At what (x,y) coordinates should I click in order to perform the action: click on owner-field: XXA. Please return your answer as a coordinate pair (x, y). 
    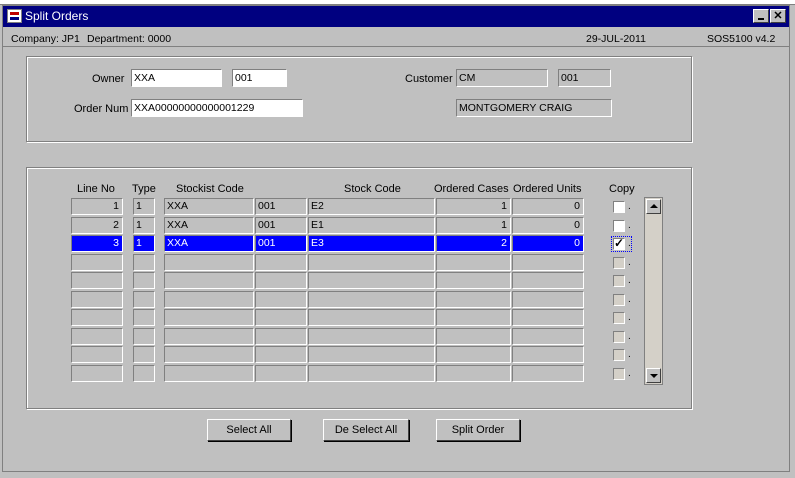
    Looking at the image, I should click on (176, 78).